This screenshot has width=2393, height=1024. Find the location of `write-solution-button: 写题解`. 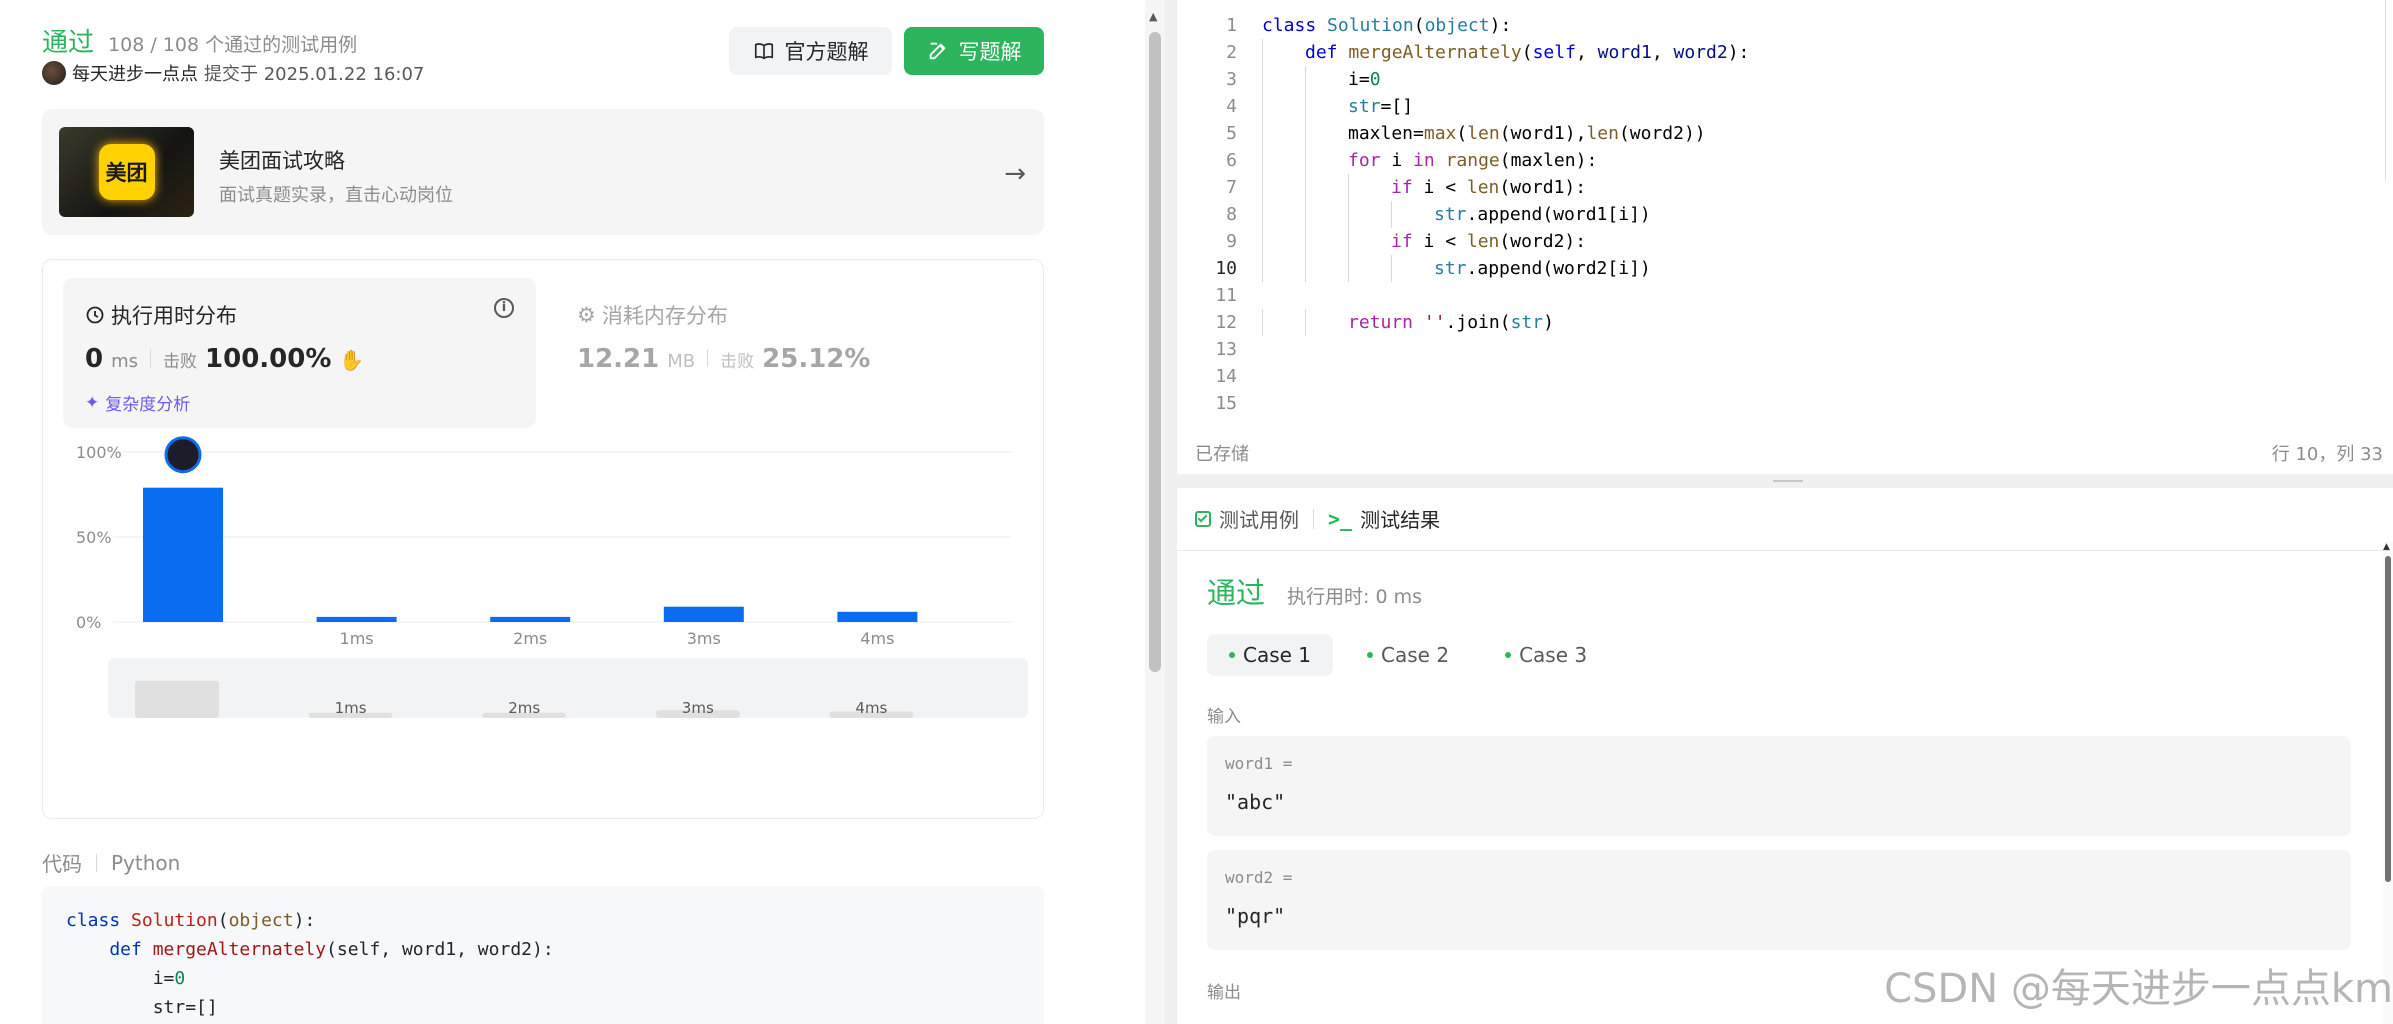

write-solution-button: 写题解 is located at coordinates (974, 51).